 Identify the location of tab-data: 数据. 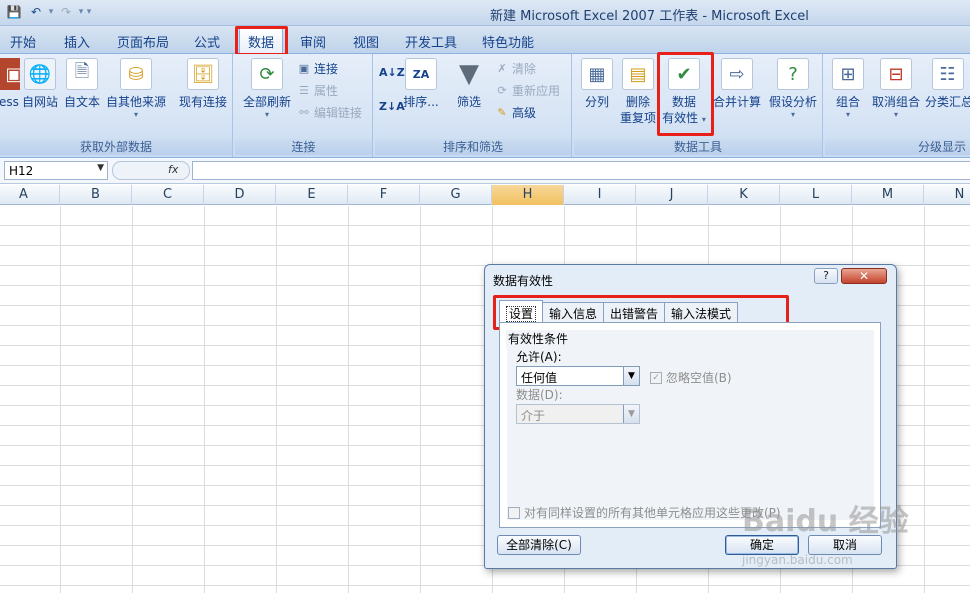
(261, 41).